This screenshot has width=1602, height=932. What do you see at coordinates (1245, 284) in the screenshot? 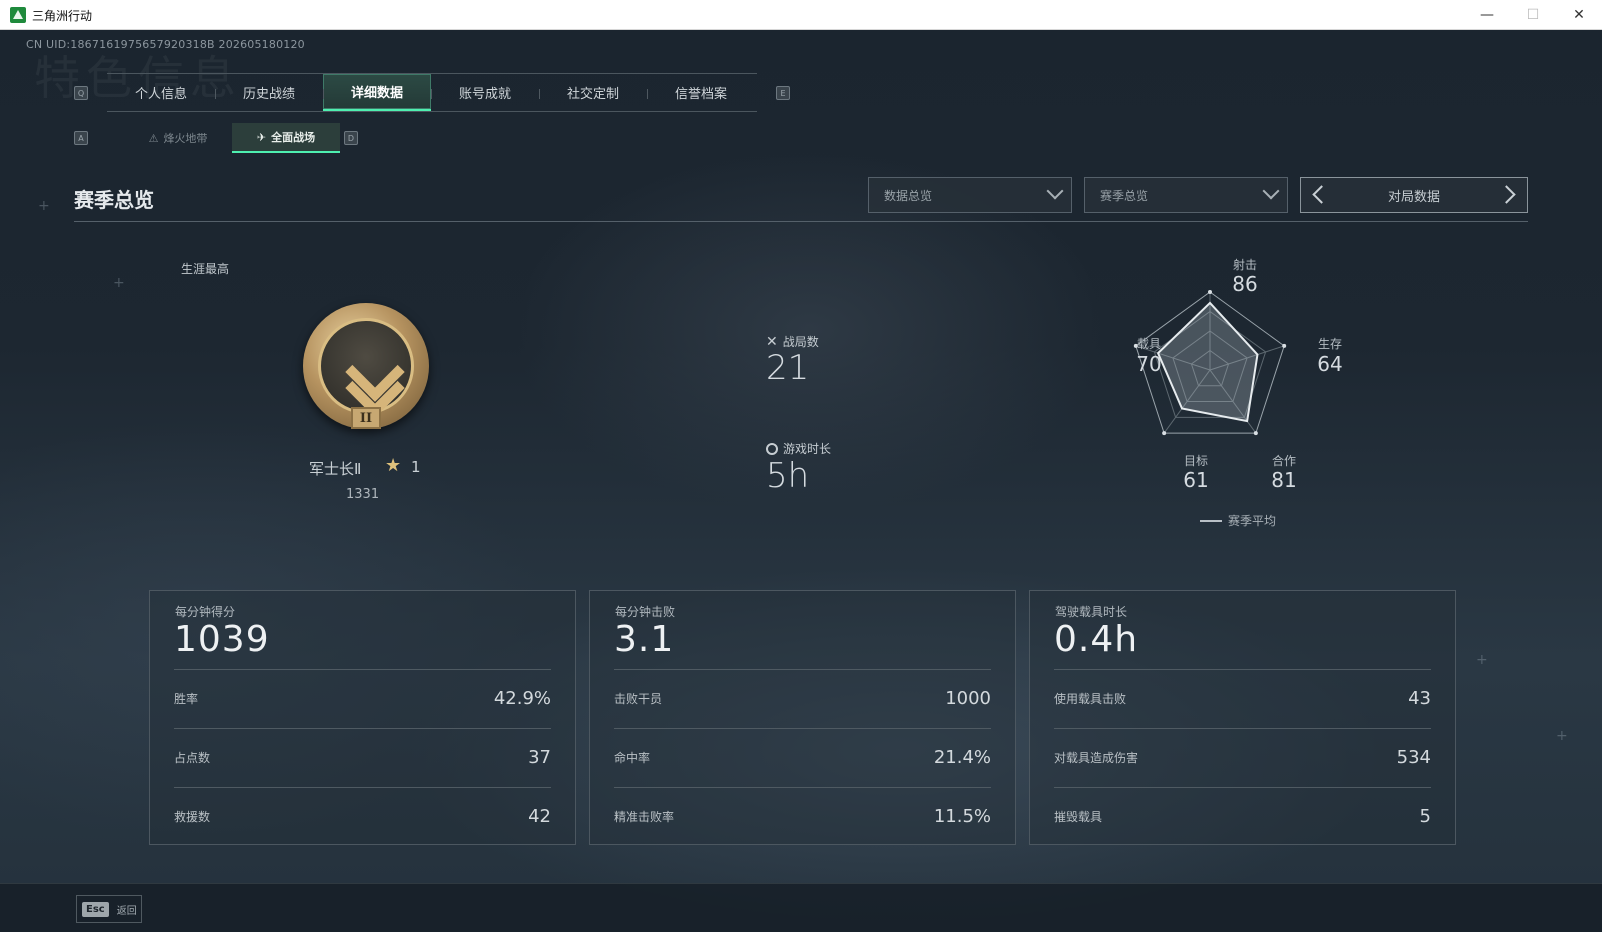
I see `radar-value-shooting: 86` at bounding box center [1245, 284].